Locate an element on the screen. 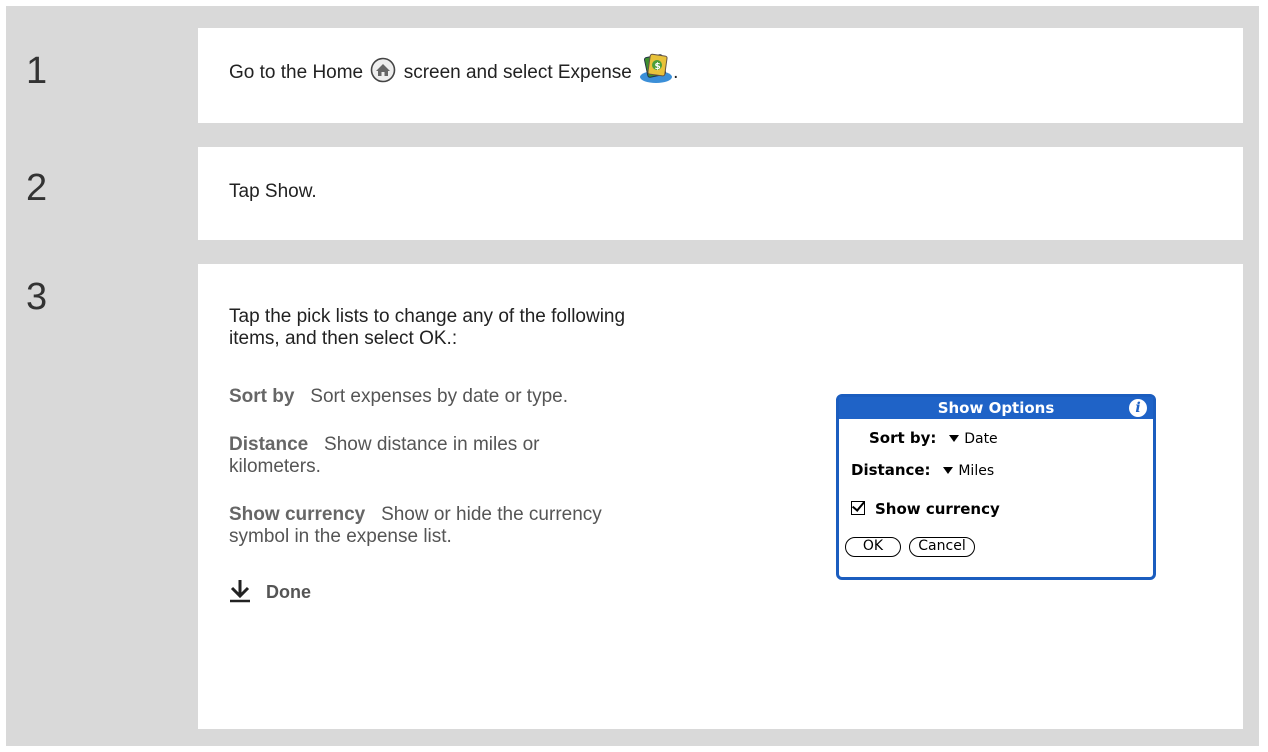 The width and height of the screenshot is (1268, 752). dialog-title: Show Options is located at coordinates (996, 408).